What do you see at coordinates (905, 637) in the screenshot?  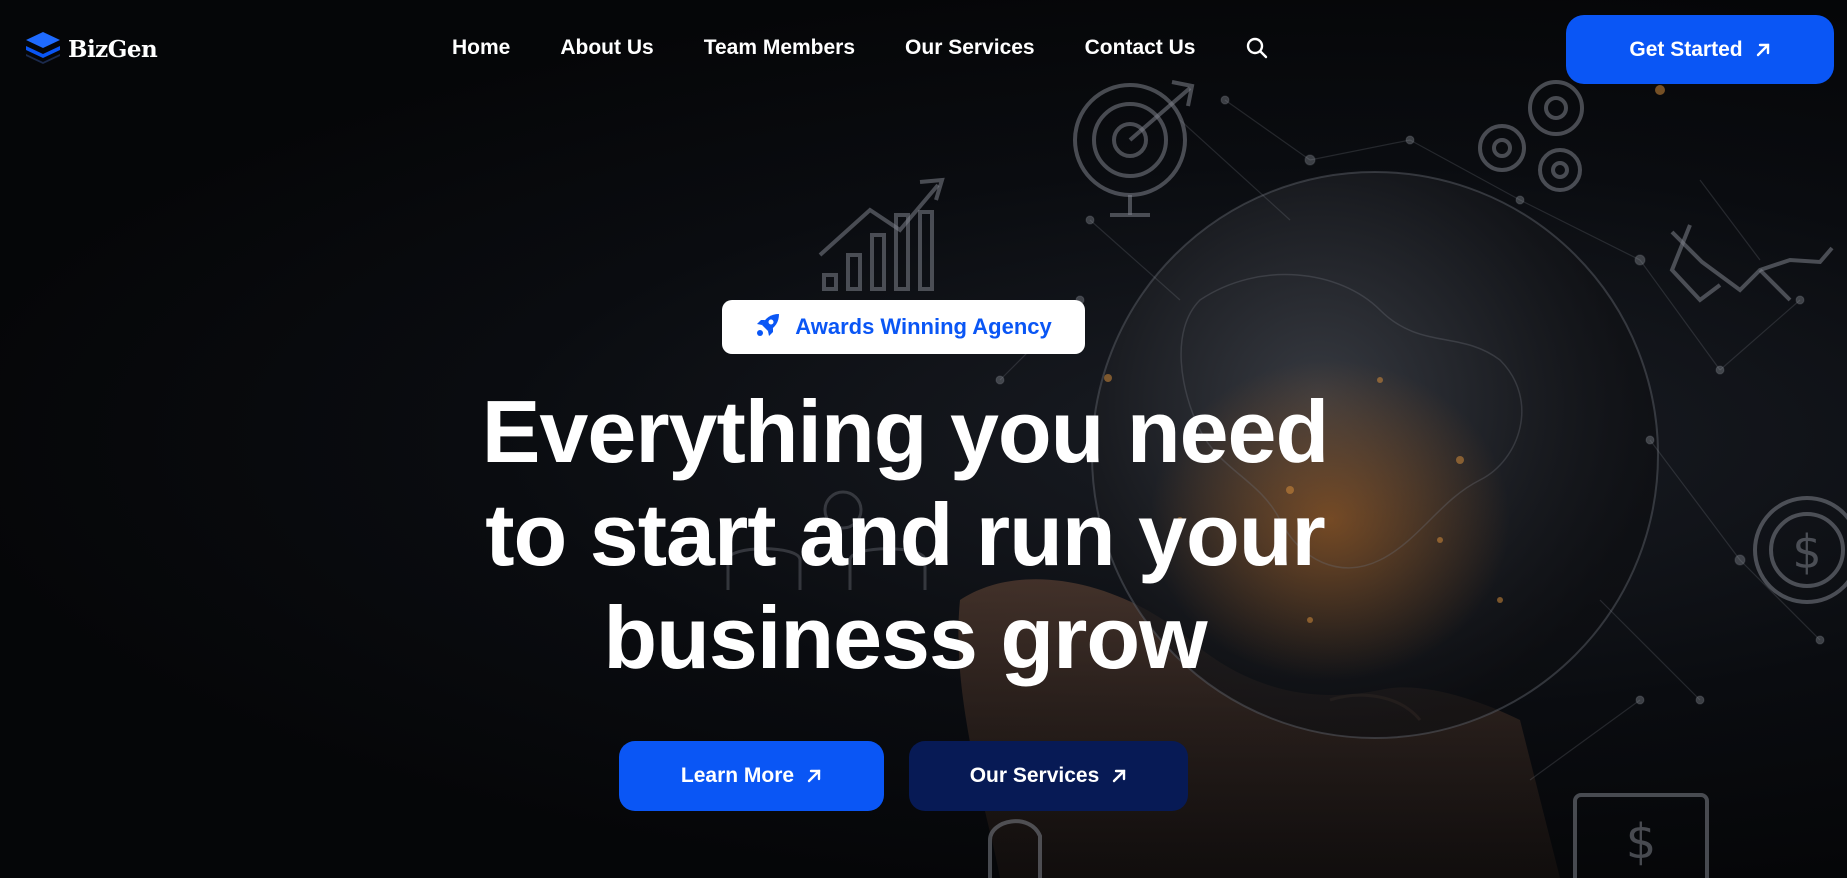 I see `headline-line-3: business grow` at bounding box center [905, 637].